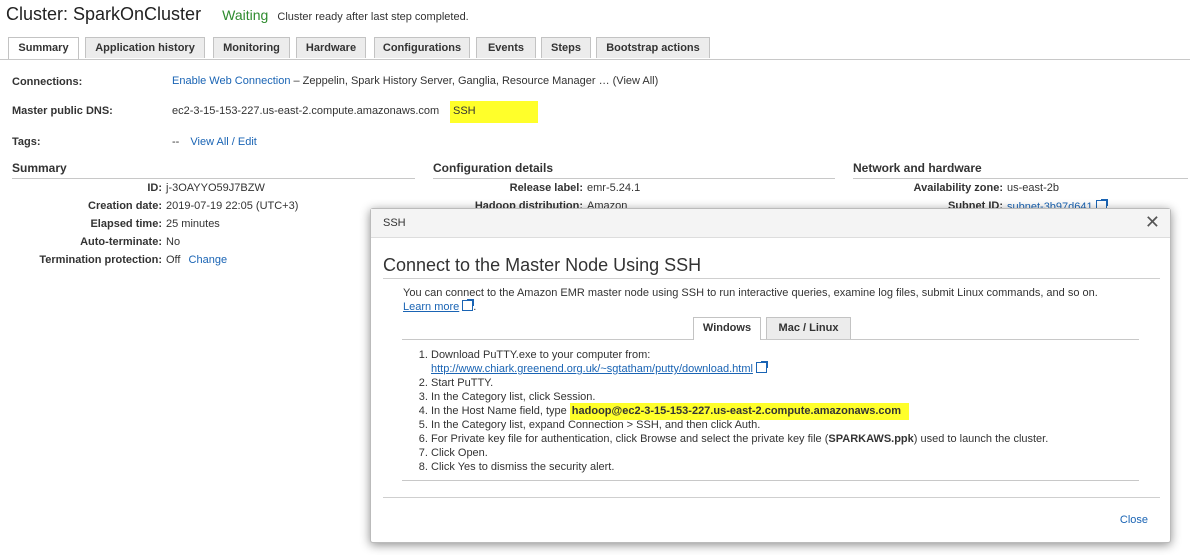 The height and width of the screenshot is (555, 1190). Describe the element at coordinates (43, 48) in the screenshot. I see `tab-summary: Summary` at that location.